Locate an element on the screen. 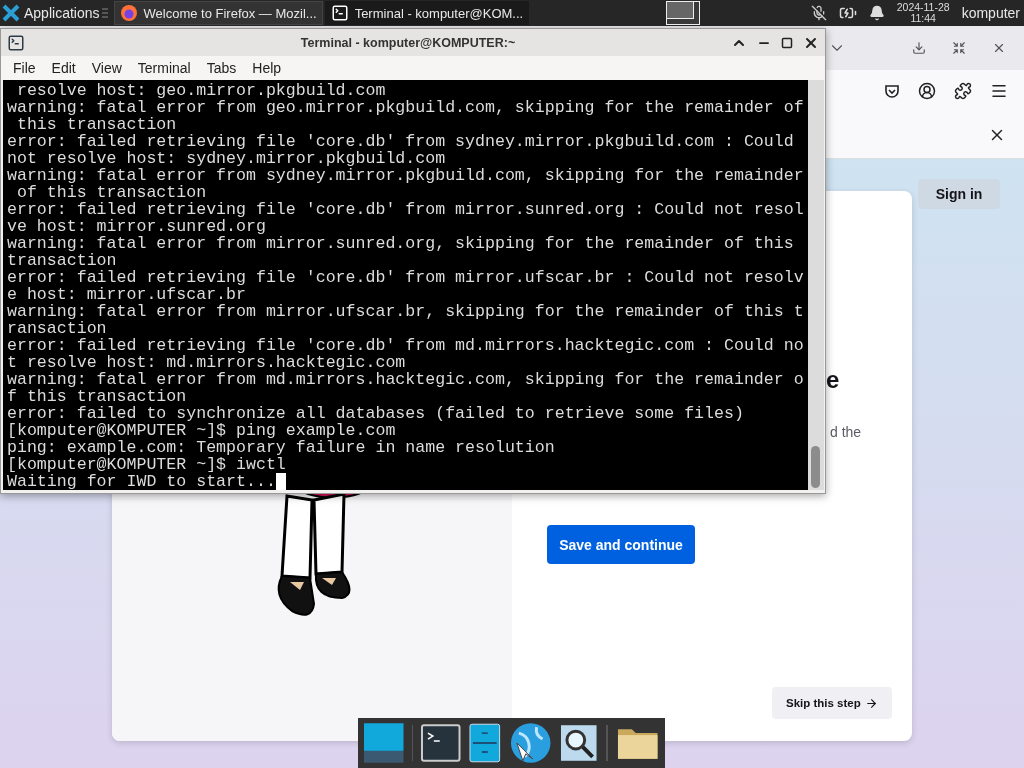  terminal-line: warning: fatal error from geo.mirror.pkgbuild.com, skipping for the remainder of is located at coordinates (405, 107).